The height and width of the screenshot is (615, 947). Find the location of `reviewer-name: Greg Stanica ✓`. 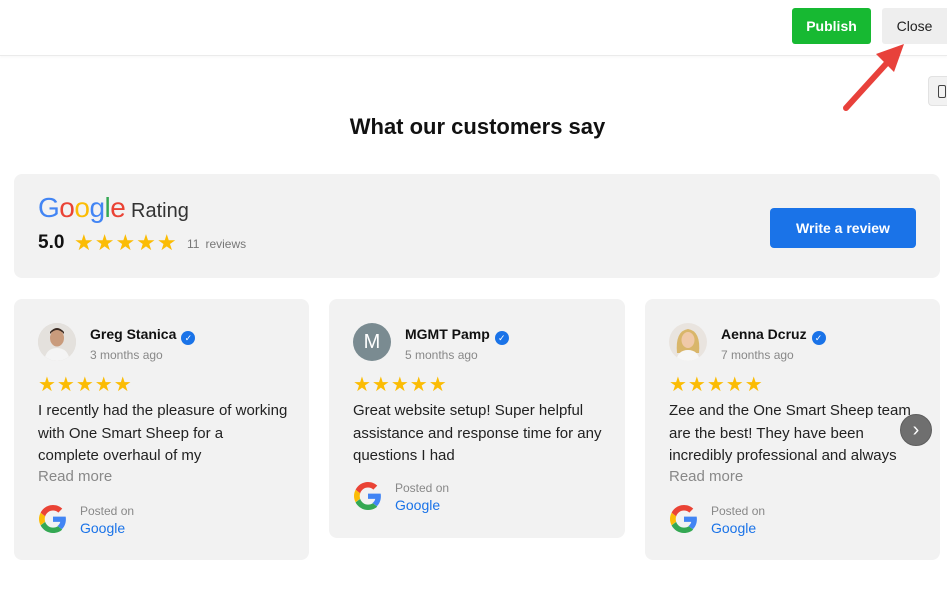

reviewer-name: Greg Stanica ✓ is located at coordinates (143, 335).